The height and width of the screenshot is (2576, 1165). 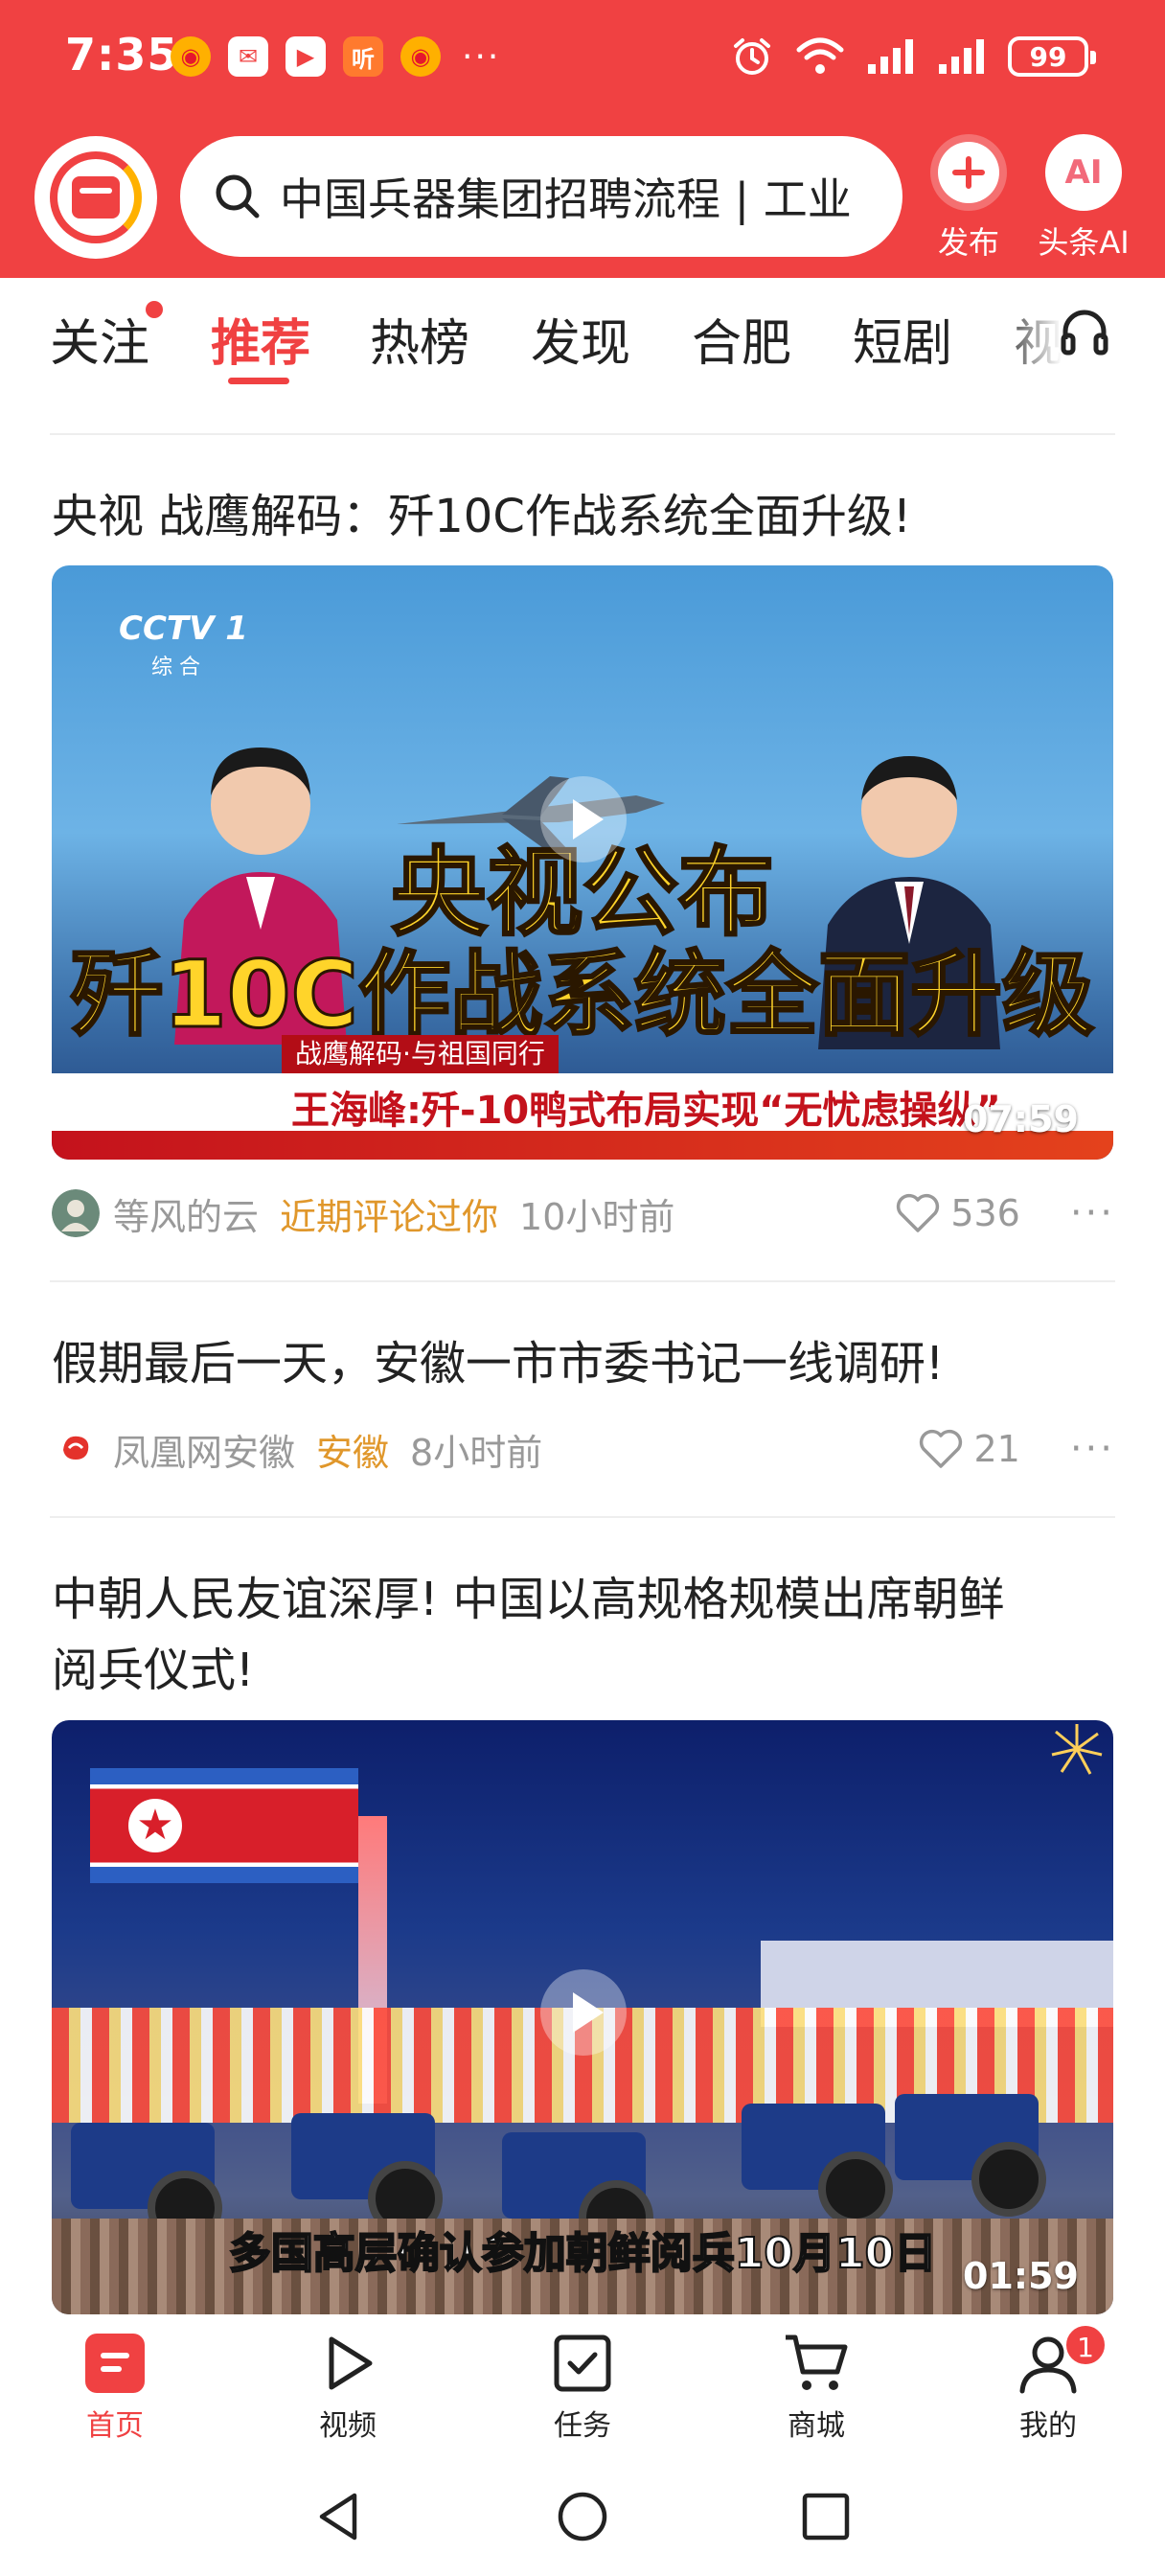 What do you see at coordinates (1048, 2383) in the screenshot?
I see `nav-profile: 我的 1` at bounding box center [1048, 2383].